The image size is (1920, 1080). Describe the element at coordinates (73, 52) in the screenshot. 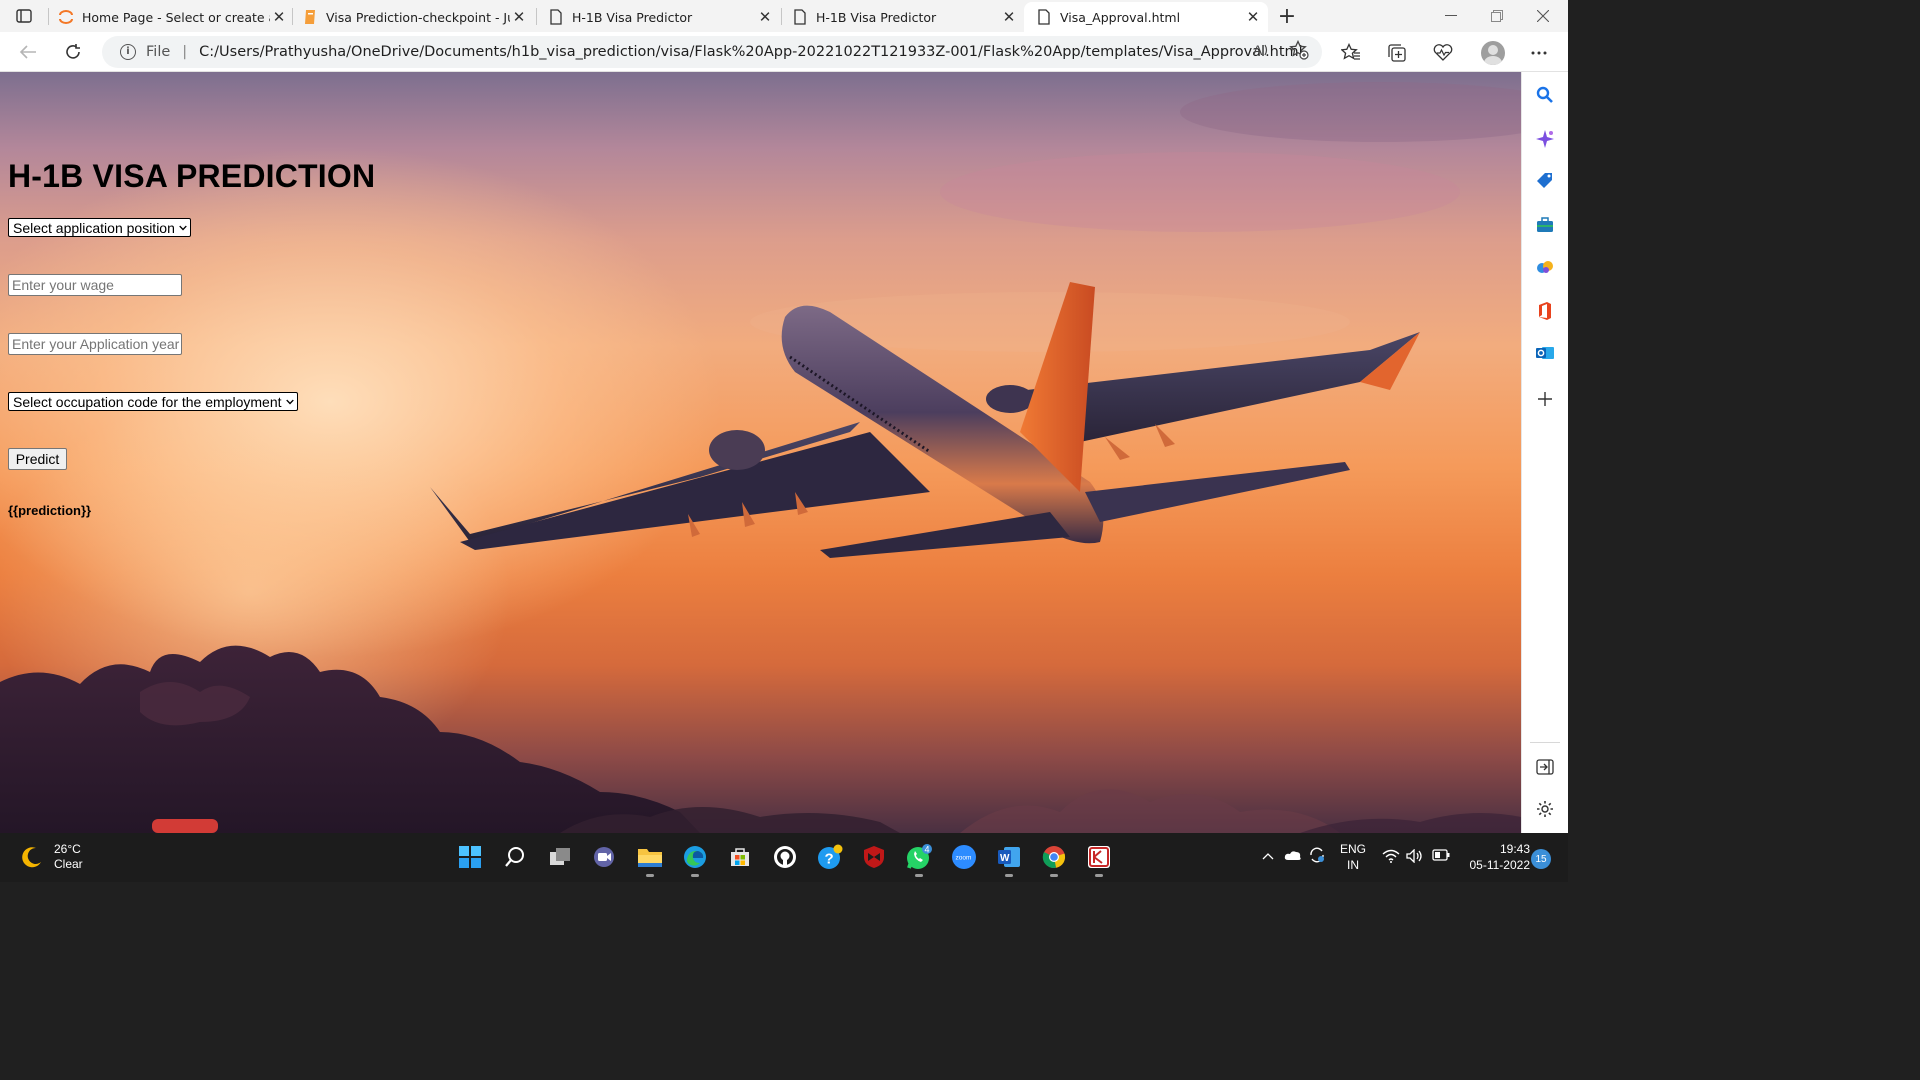

I see `refresh-icon` at that location.